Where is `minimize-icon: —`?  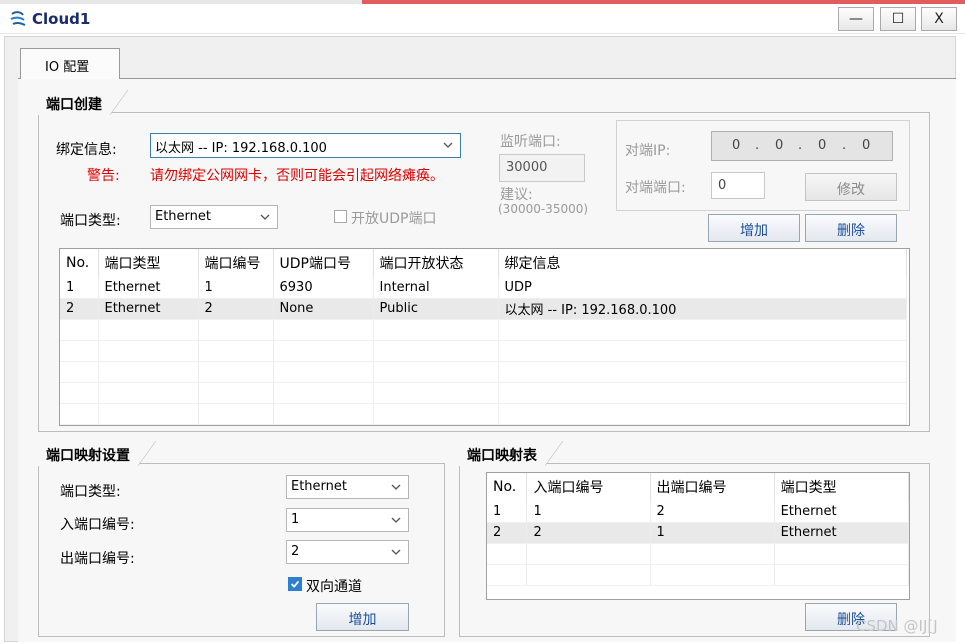 minimize-icon: — is located at coordinates (856, 19).